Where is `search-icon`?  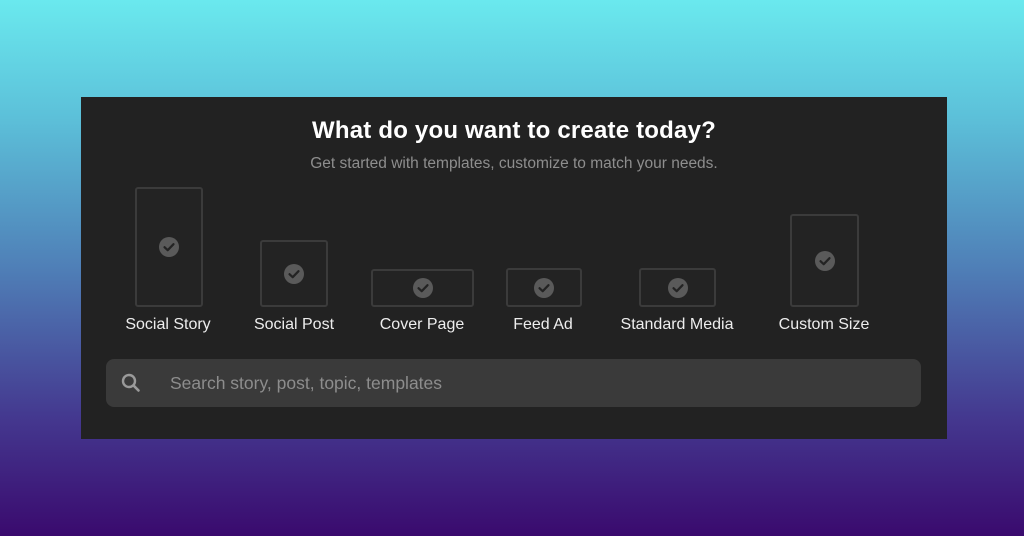
search-icon is located at coordinates (130, 382).